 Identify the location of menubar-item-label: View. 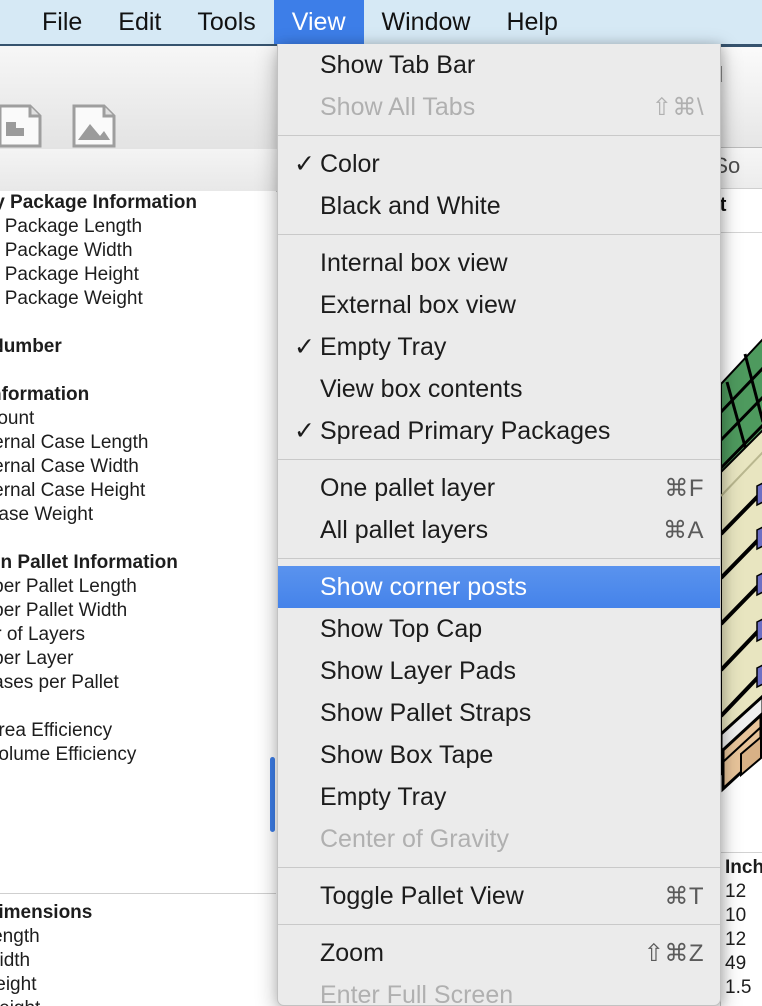
(318, 21).